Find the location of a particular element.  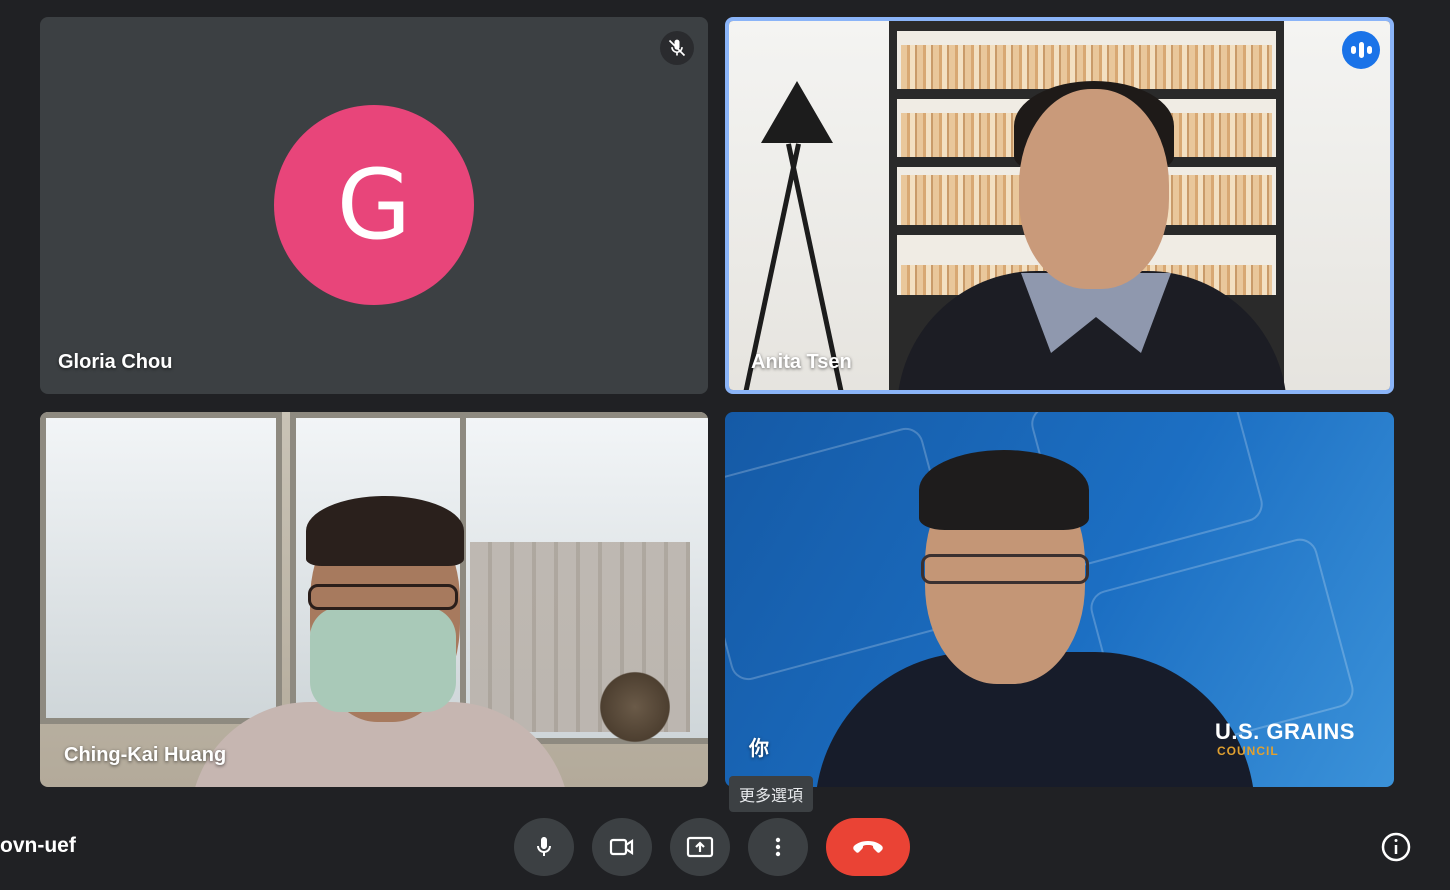

mic-off-icon is located at coordinates (677, 48).